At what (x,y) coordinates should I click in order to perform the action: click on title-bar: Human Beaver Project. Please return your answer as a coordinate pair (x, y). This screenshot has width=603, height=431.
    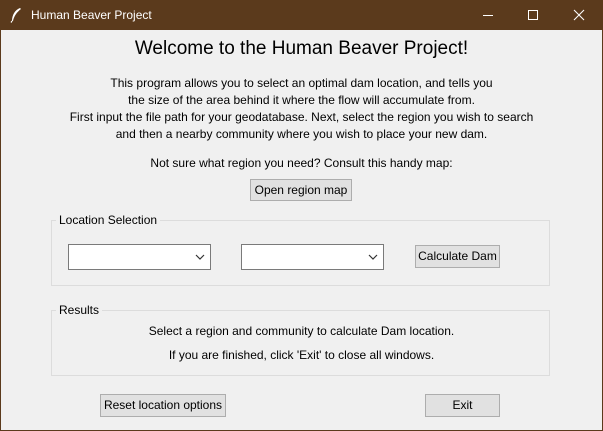
    Looking at the image, I should click on (301, 15).